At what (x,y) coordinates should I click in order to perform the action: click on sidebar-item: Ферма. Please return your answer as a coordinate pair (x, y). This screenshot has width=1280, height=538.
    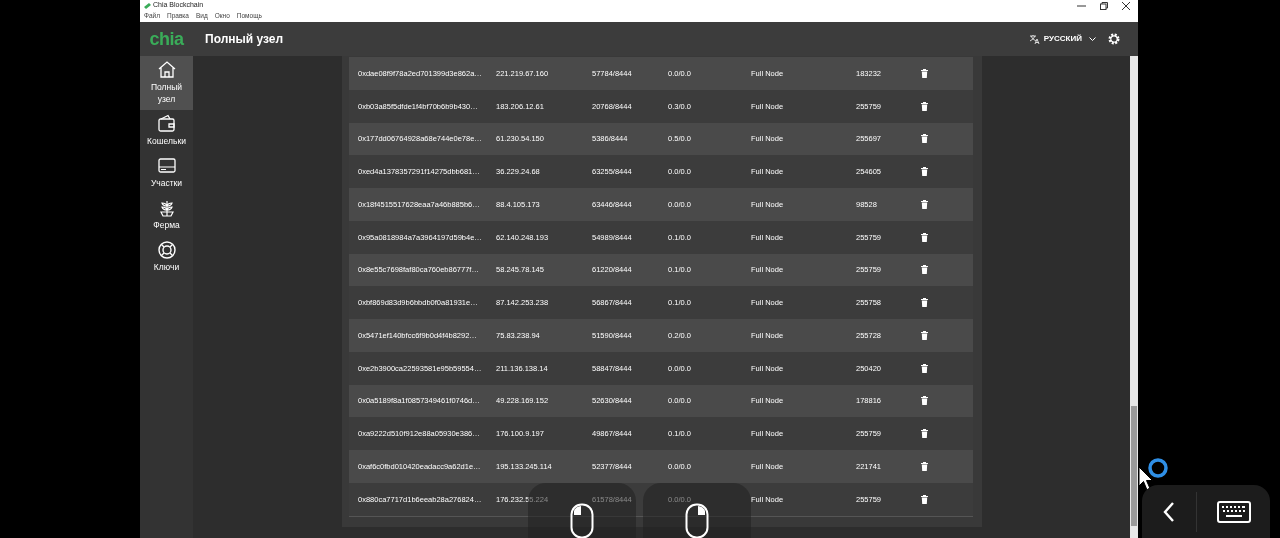
    Looking at the image, I should click on (166, 215).